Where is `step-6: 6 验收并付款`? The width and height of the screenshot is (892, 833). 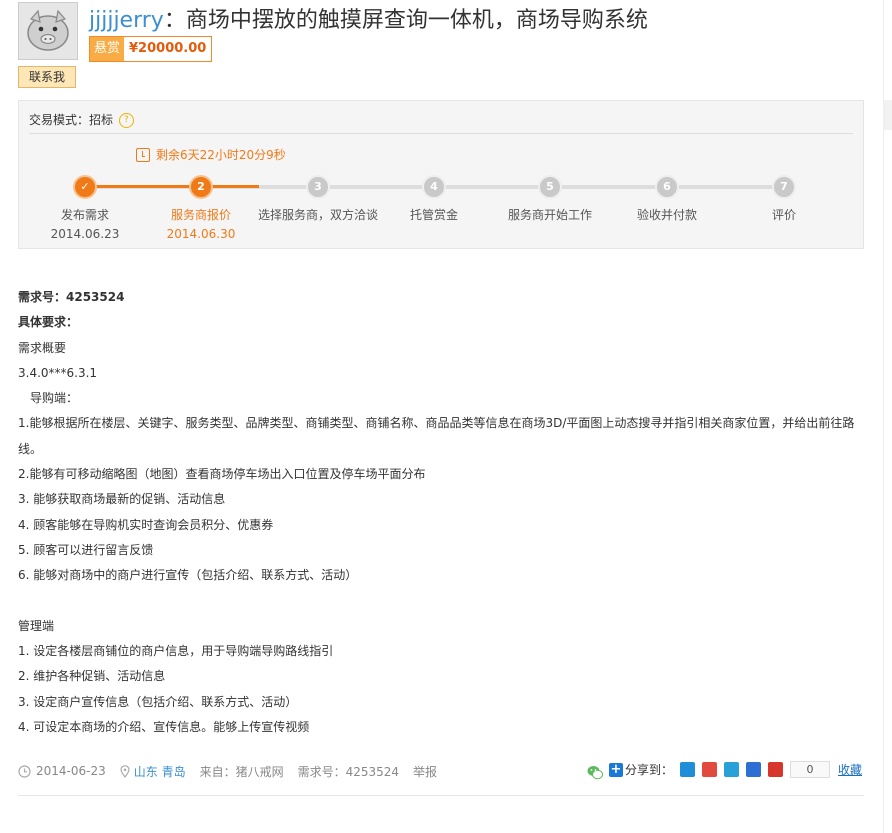 step-6: 6 验收并付款 is located at coordinates (667, 199).